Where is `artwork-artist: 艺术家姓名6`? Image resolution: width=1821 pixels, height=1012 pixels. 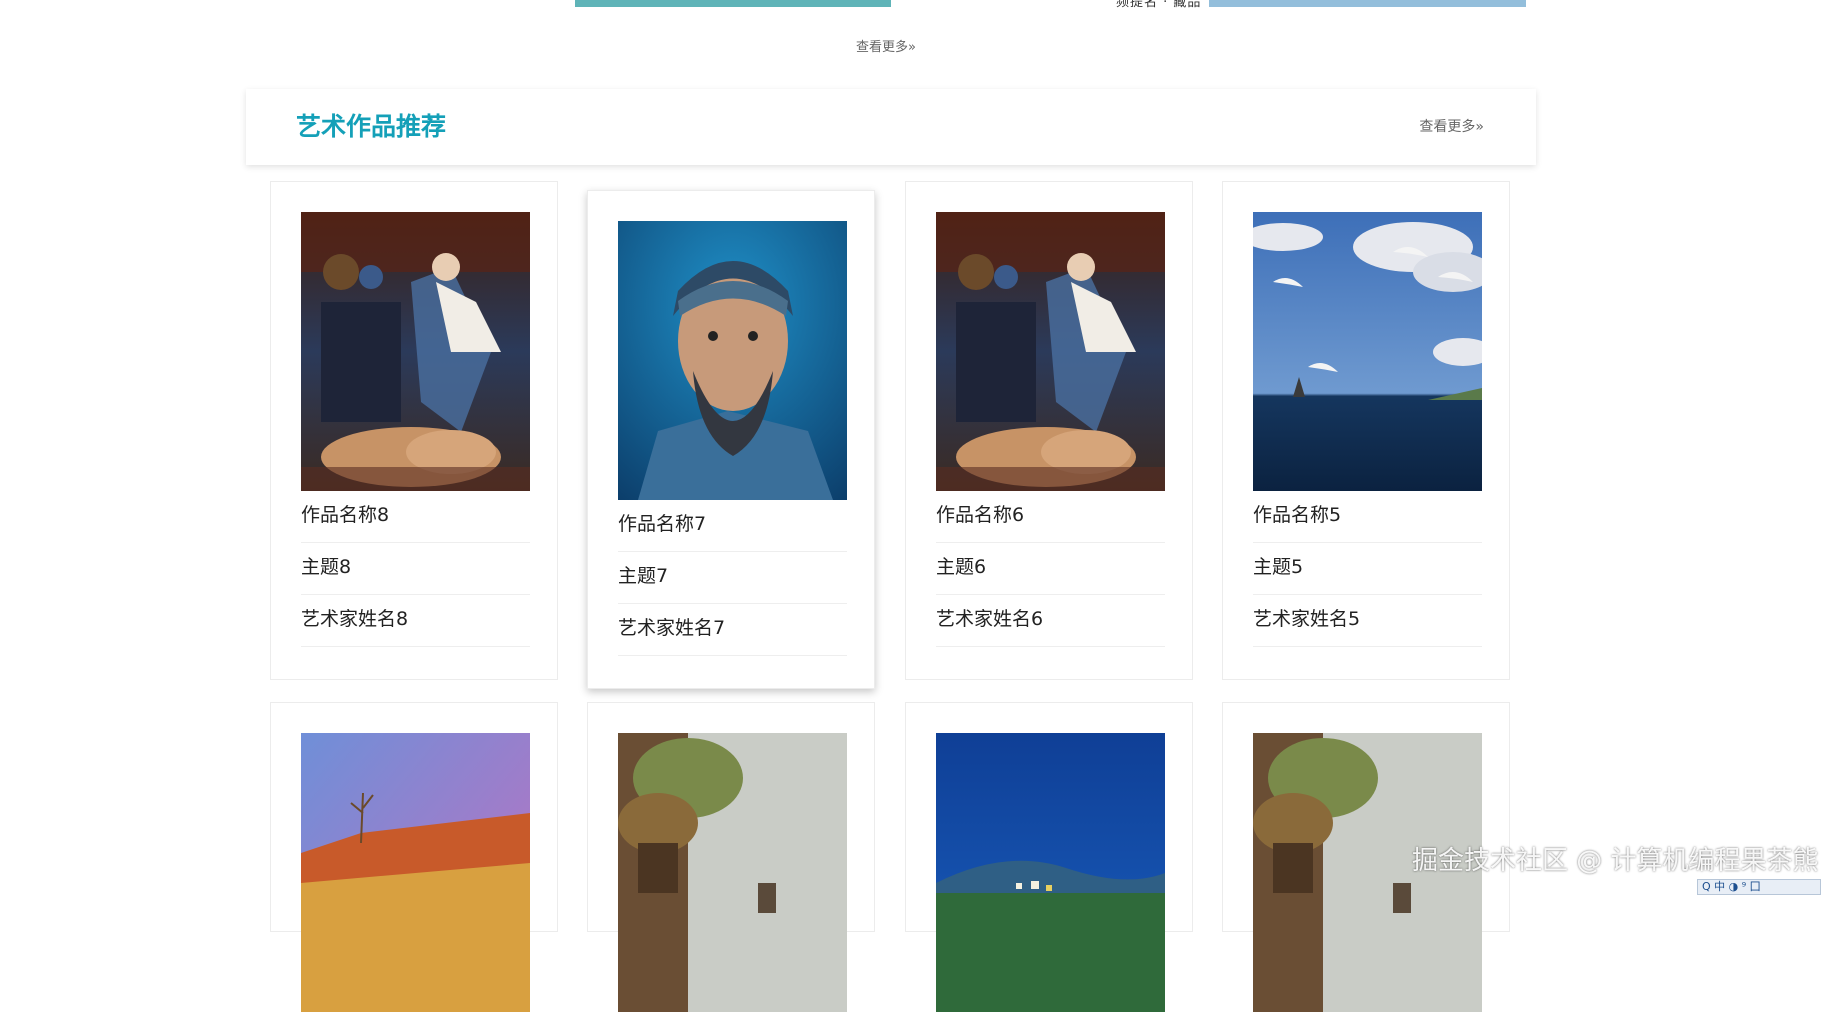 artwork-artist: 艺术家姓名6 is located at coordinates (1050, 621).